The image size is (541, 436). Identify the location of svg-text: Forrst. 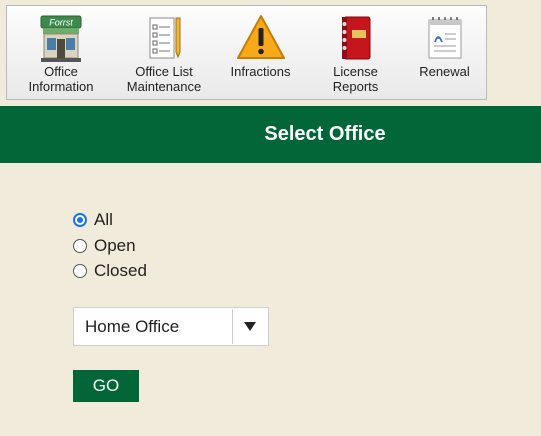
(61, 23).